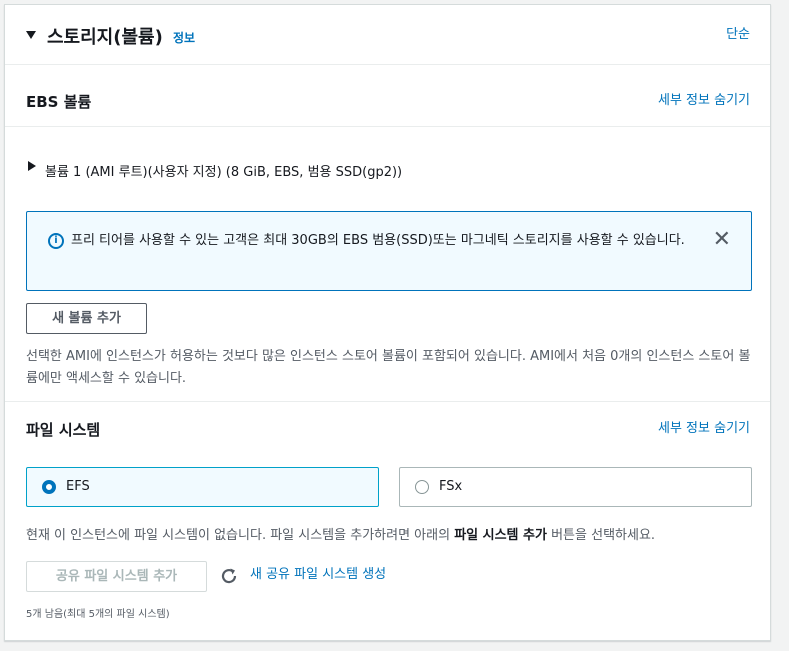 The width and height of the screenshot is (789, 651). Describe the element at coordinates (86, 318) in the screenshot. I see `add-volume-button: 새 볼륨 추가` at that location.